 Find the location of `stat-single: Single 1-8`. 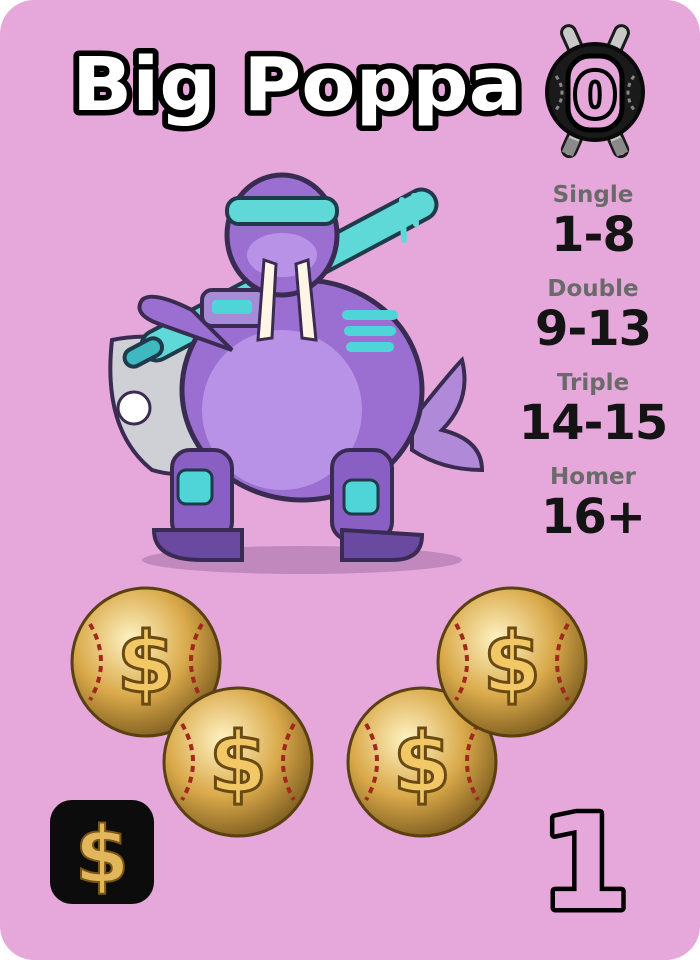

stat-single: Single 1-8 is located at coordinates (593, 222).